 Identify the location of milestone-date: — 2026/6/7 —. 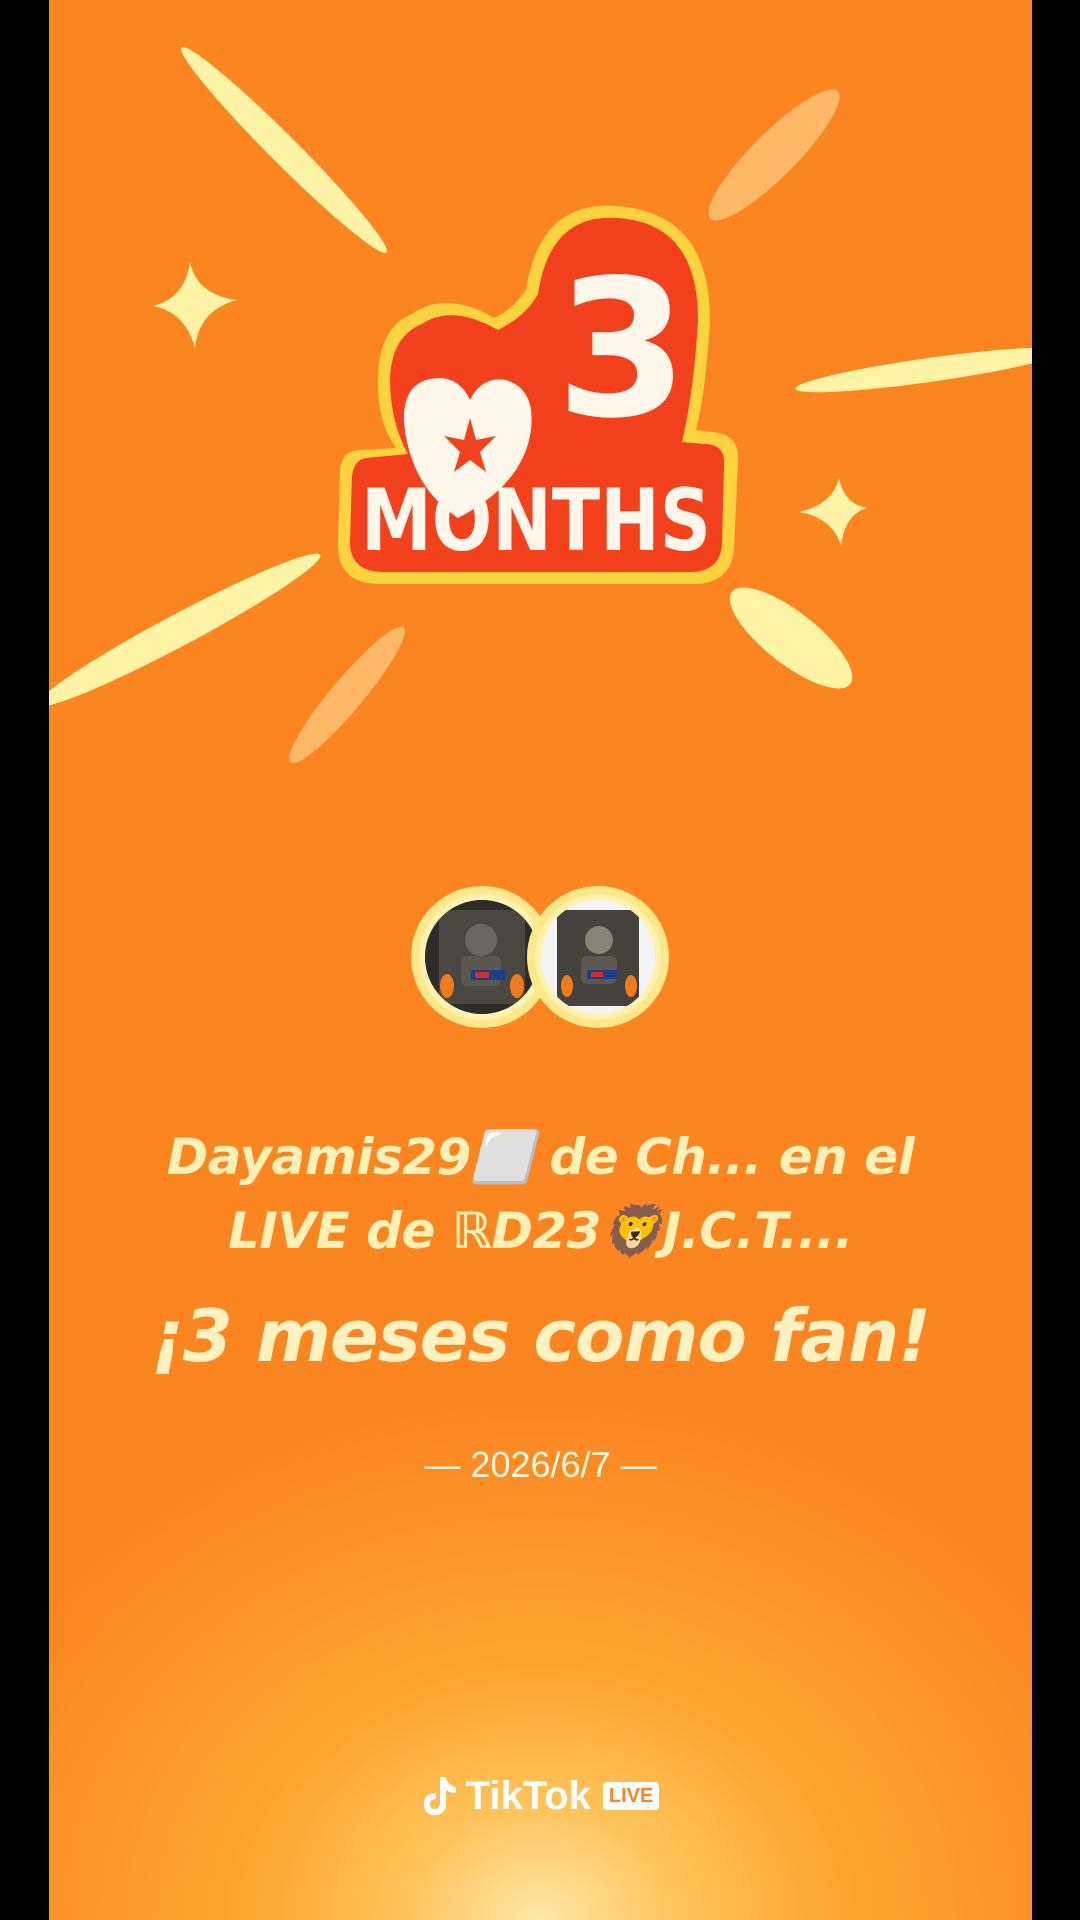
(540, 1464).